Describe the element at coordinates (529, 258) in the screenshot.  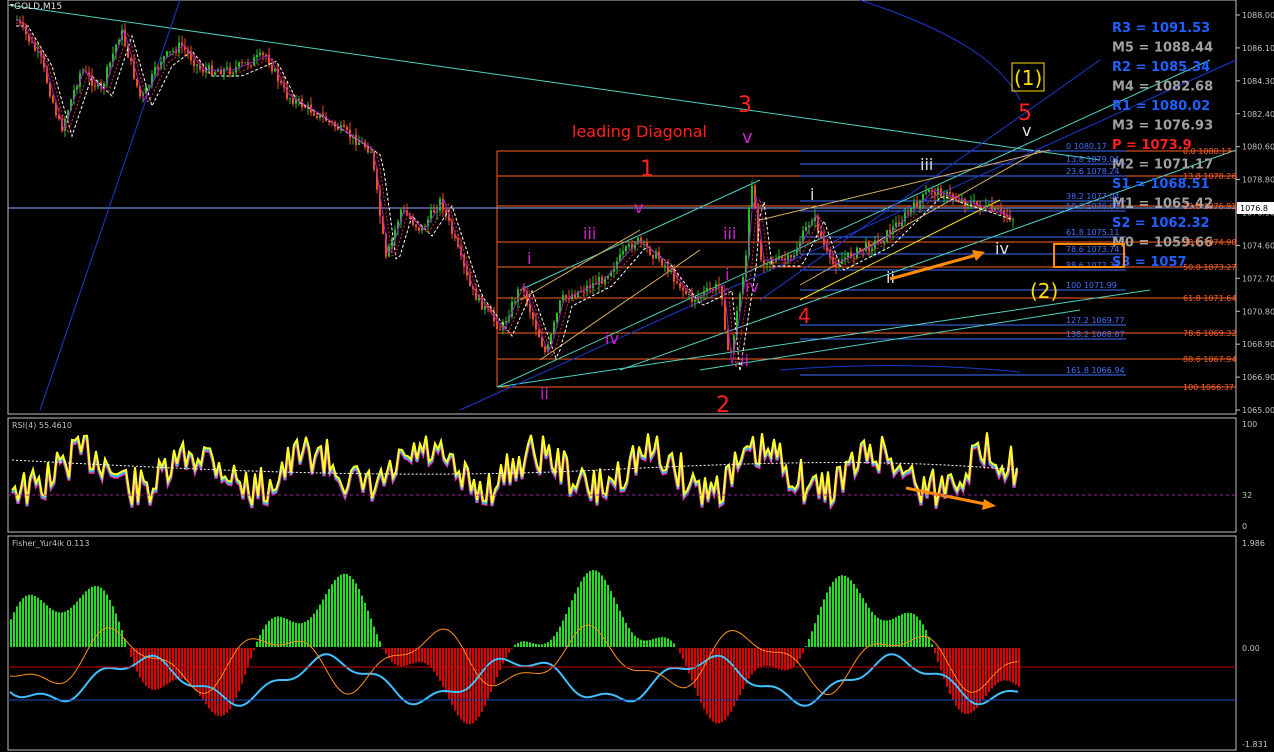
I see `sub-wave-i-label: i` at that location.